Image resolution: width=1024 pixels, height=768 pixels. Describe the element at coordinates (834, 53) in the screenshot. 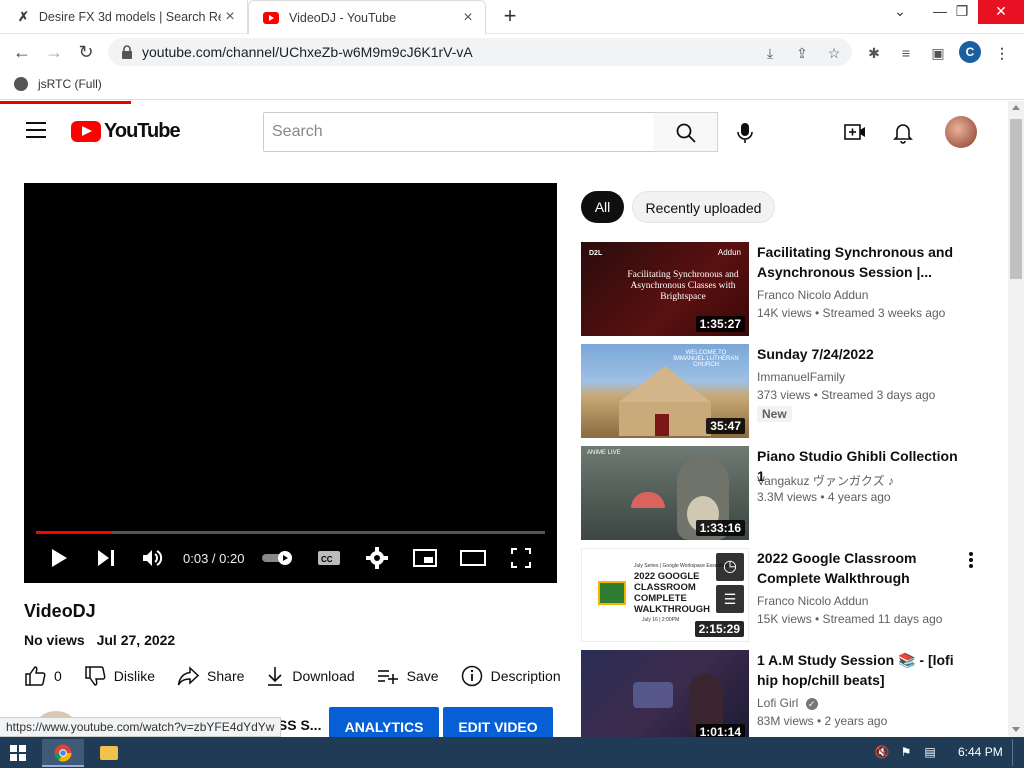

I see `bookmark-star-icon: ☆` at that location.